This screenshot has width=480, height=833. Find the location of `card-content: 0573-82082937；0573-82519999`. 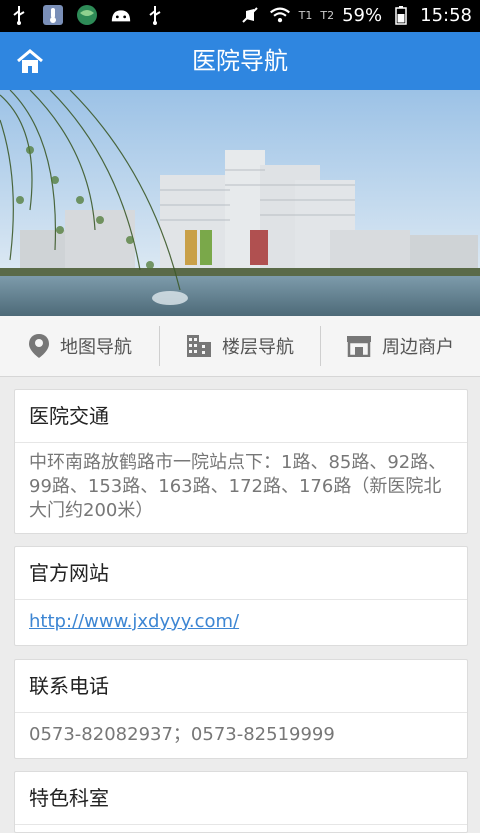

card-content: 0573-82082937；0573-82519999 is located at coordinates (182, 734).